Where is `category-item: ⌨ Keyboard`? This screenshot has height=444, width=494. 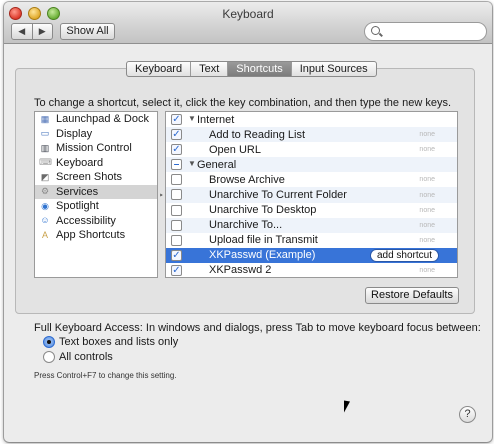 category-item: ⌨ Keyboard is located at coordinates (96, 163).